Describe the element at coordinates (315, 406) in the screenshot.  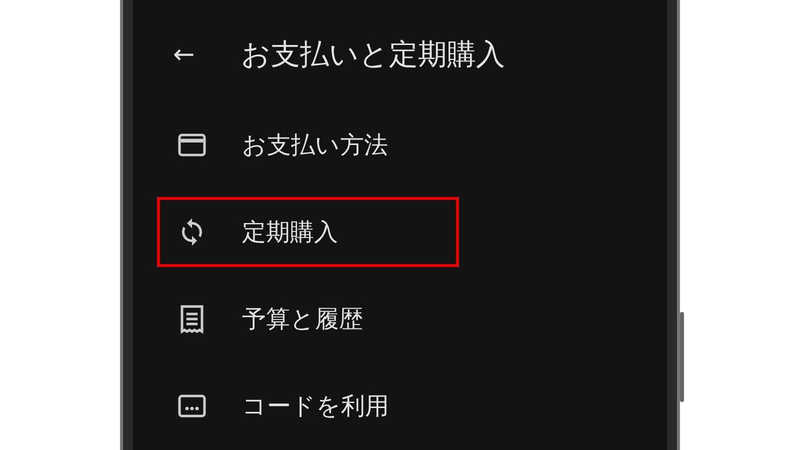
I see `menu-item-label: コードを利用` at that location.